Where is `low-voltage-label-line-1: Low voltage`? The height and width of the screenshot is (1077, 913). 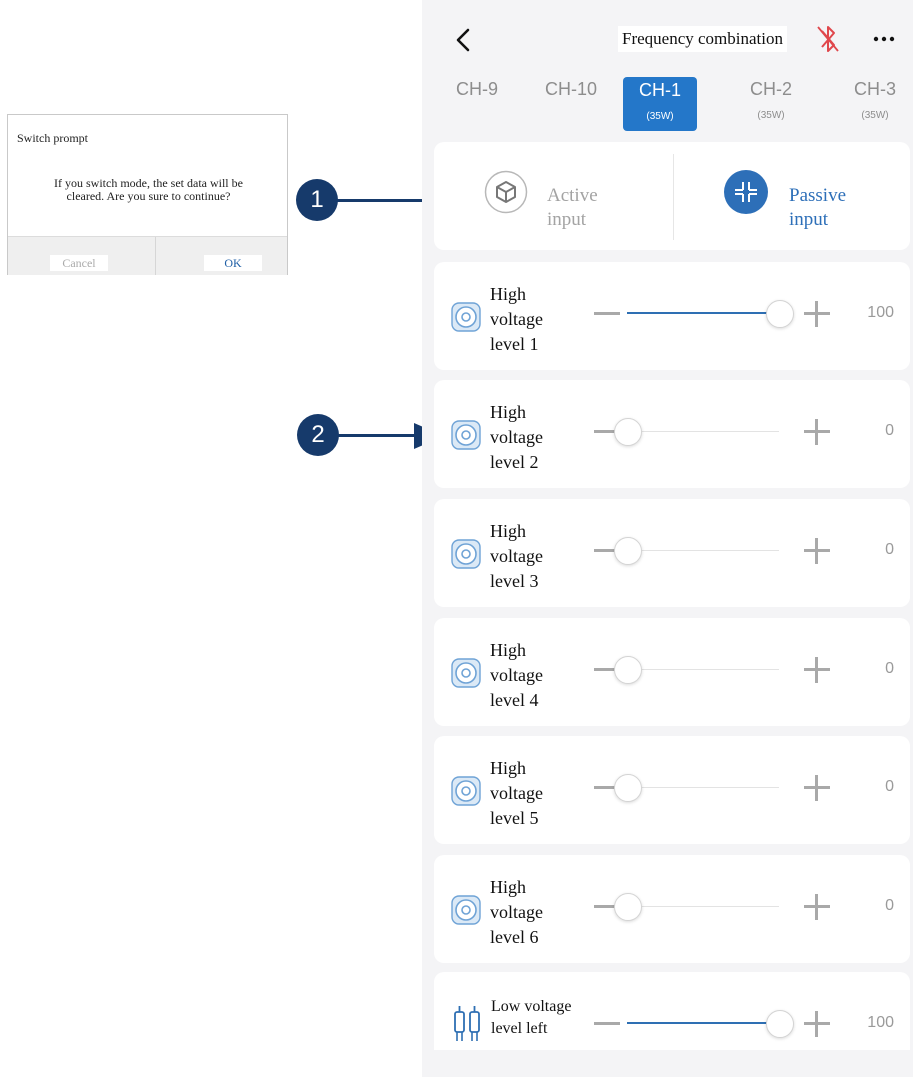 low-voltage-label-line-1: Low voltage is located at coordinates (531, 1006).